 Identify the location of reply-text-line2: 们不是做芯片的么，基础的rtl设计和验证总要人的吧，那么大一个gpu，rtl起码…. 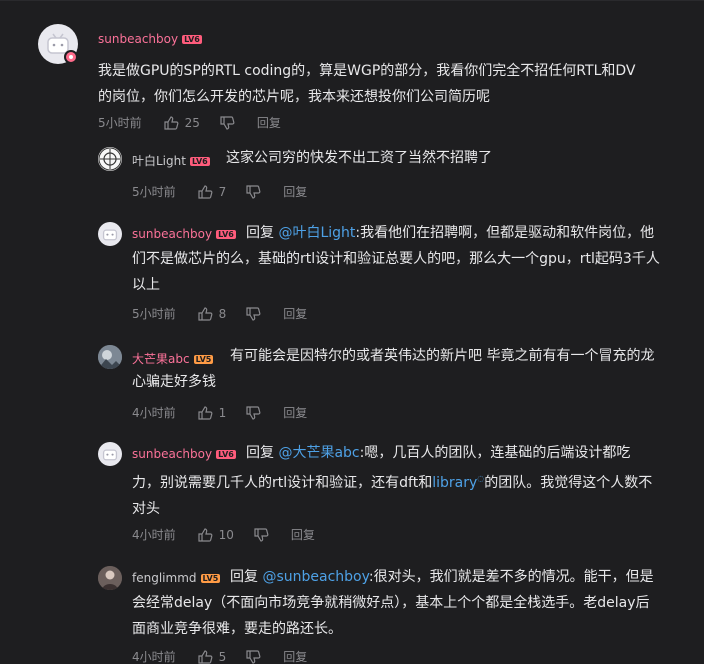
(396, 259).